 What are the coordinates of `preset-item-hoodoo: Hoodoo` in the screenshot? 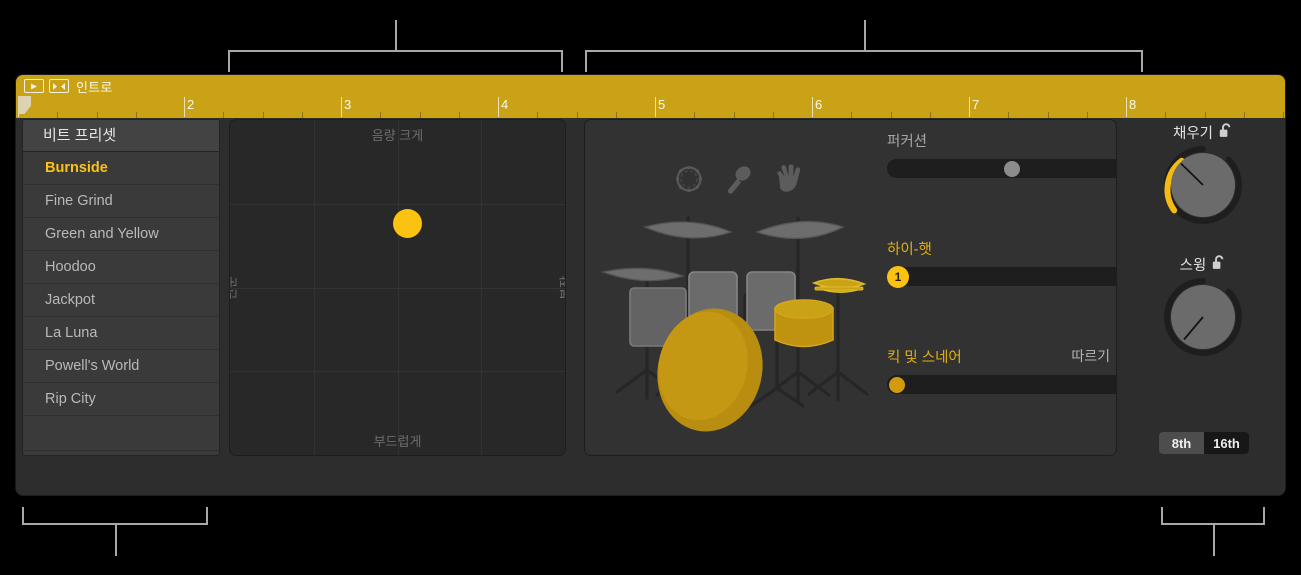 It's located at (121, 267).